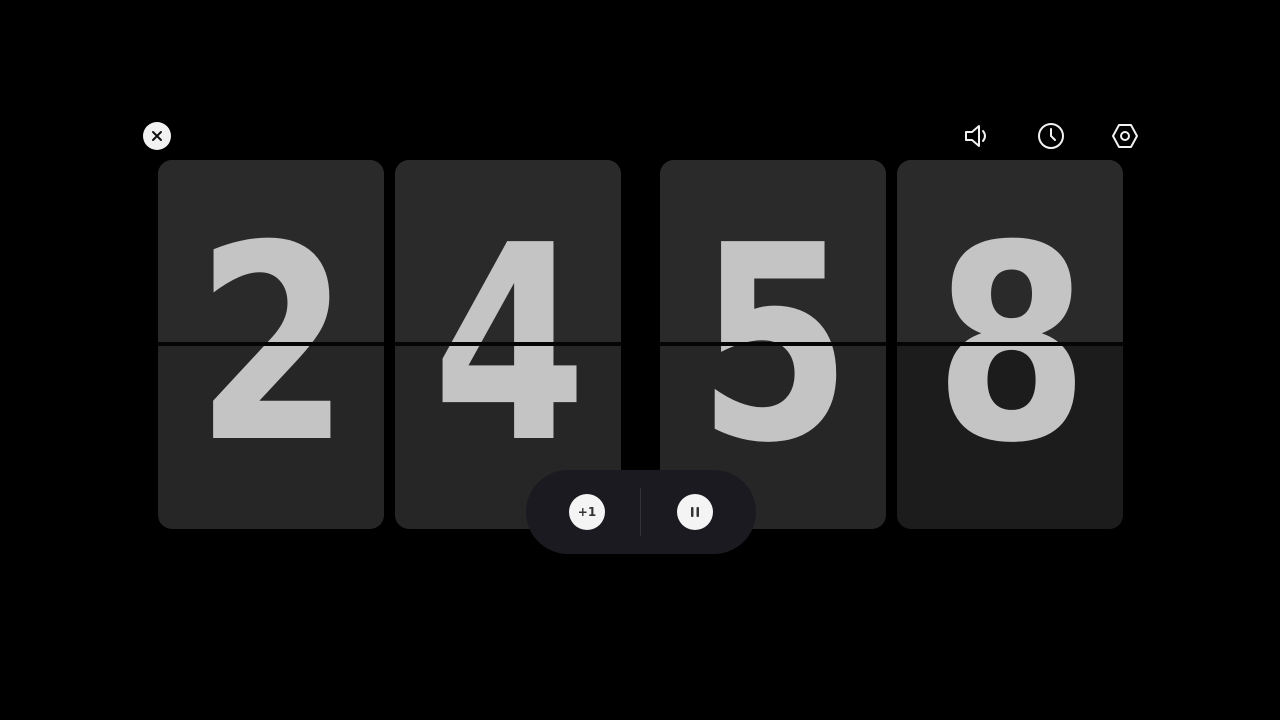 This screenshot has height=720, width=1280. I want to click on volume-icon, so click(975, 136).